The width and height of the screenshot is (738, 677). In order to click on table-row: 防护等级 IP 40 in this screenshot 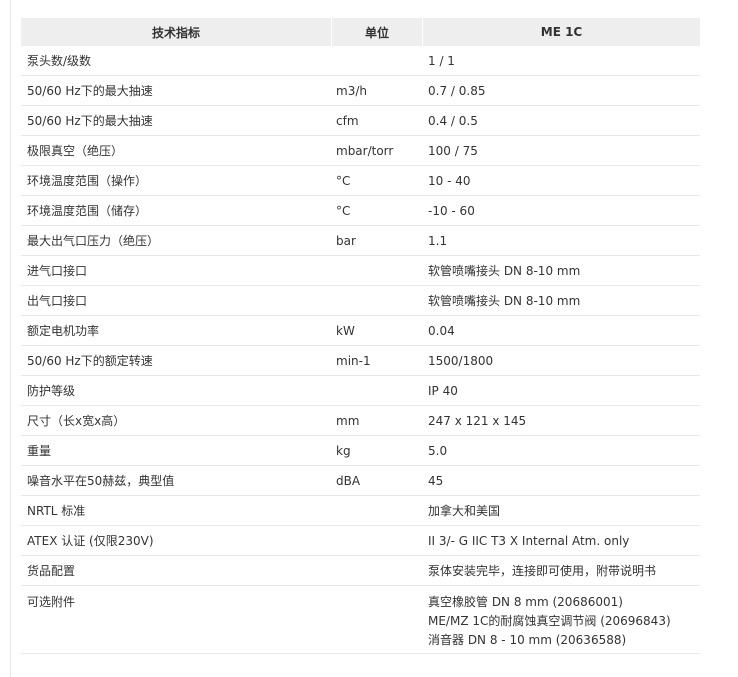, I will do `click(360, 391)`.